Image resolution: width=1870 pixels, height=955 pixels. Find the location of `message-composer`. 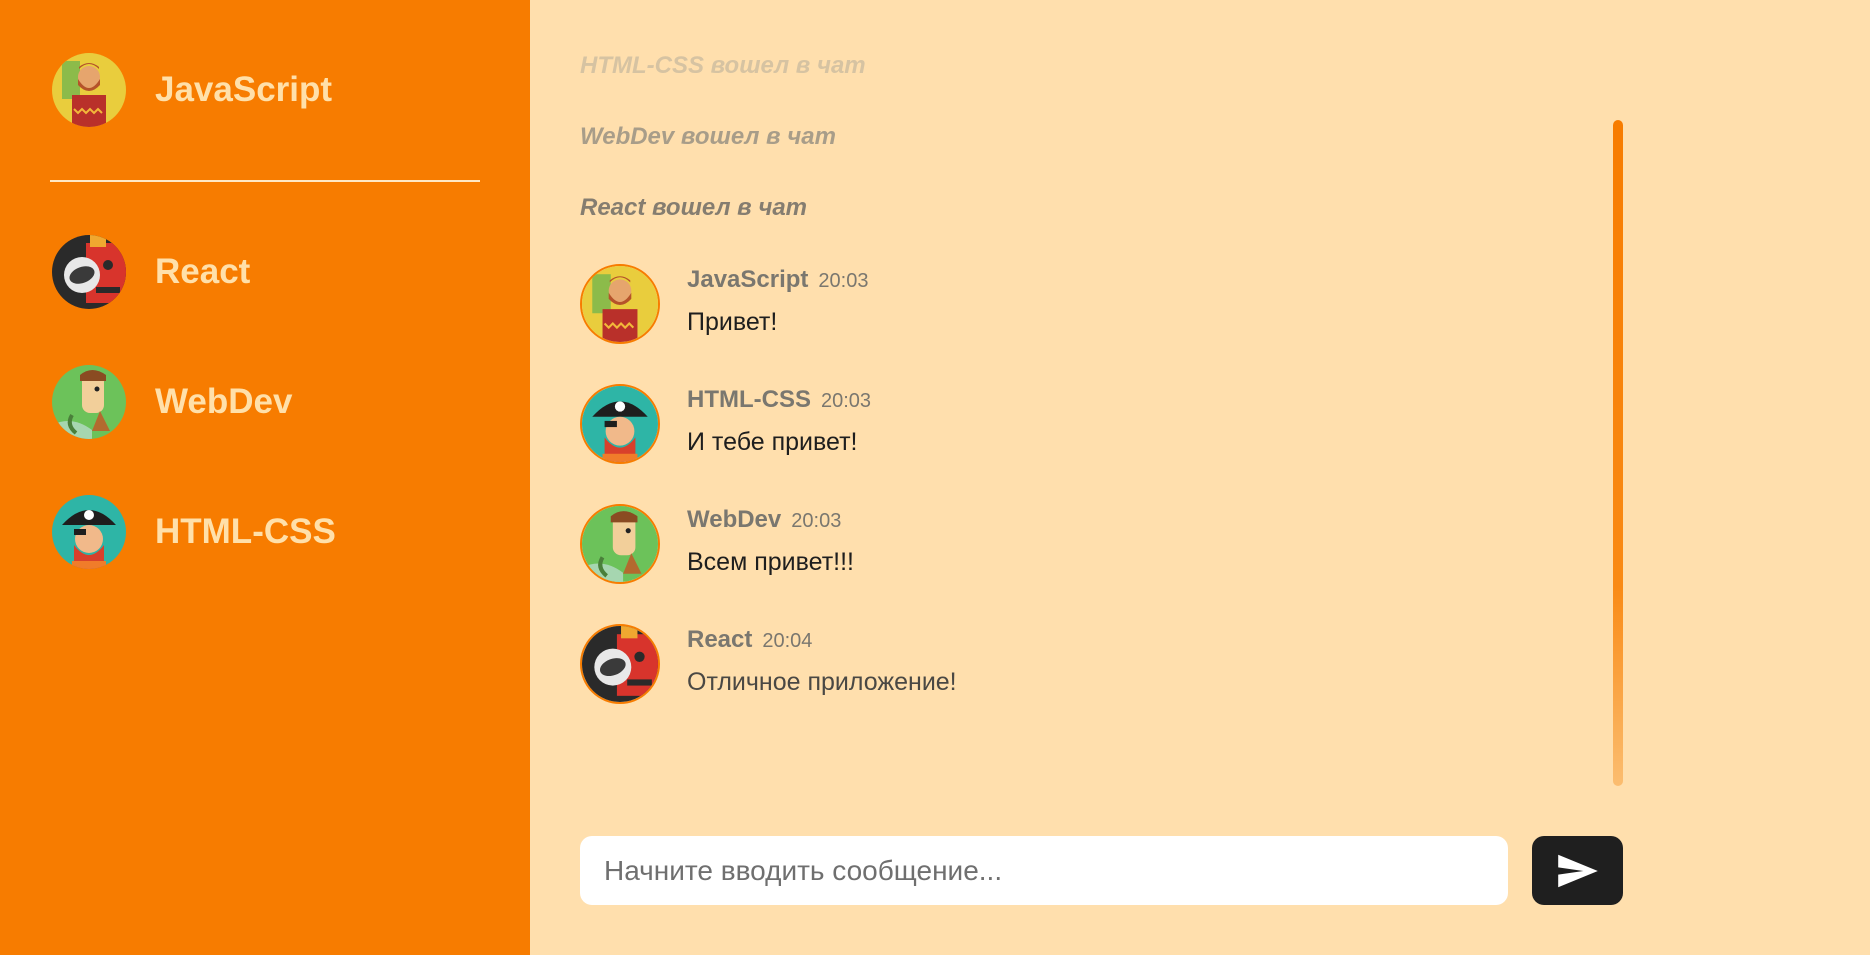

message-composer is located at coordinates (1044, 870).